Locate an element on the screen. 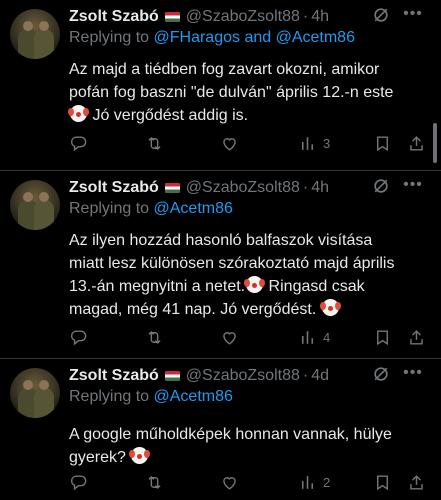  tweet-text-line: Jó vergődést addig is. is located at coordinates (168, 115).